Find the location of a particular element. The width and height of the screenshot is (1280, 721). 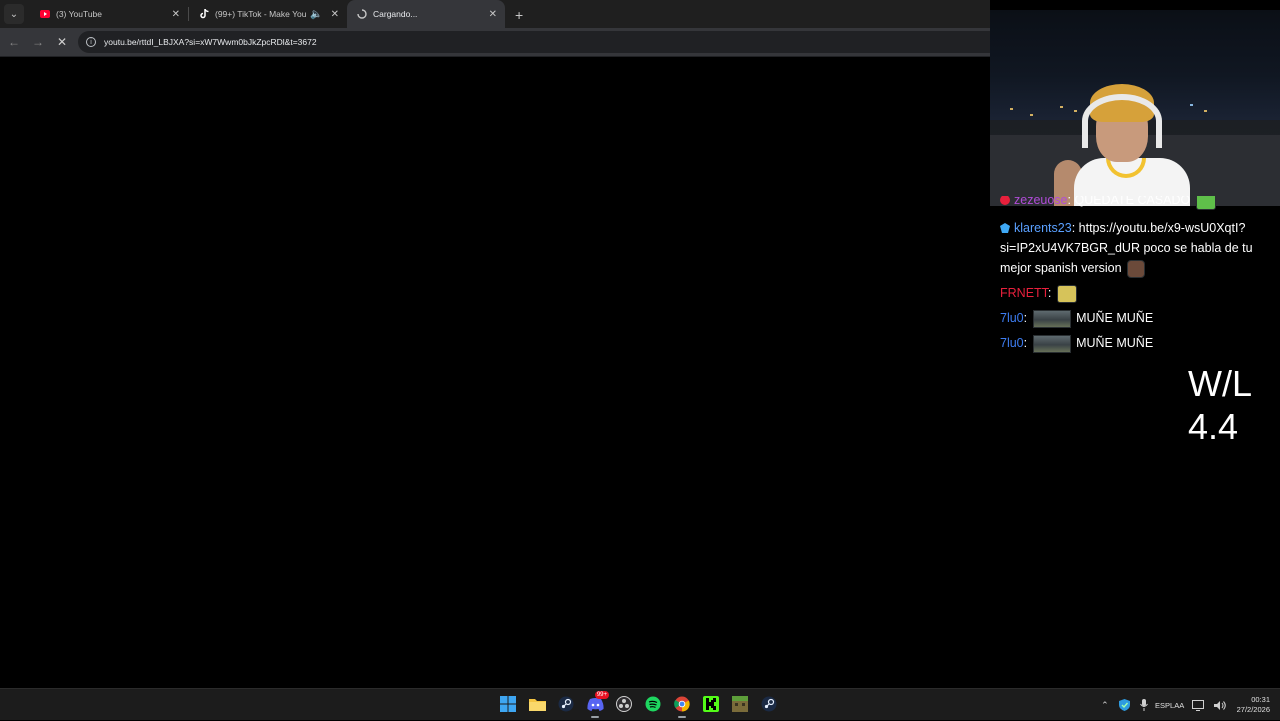

security-shield-icon is located at coordinates (1124, 705).